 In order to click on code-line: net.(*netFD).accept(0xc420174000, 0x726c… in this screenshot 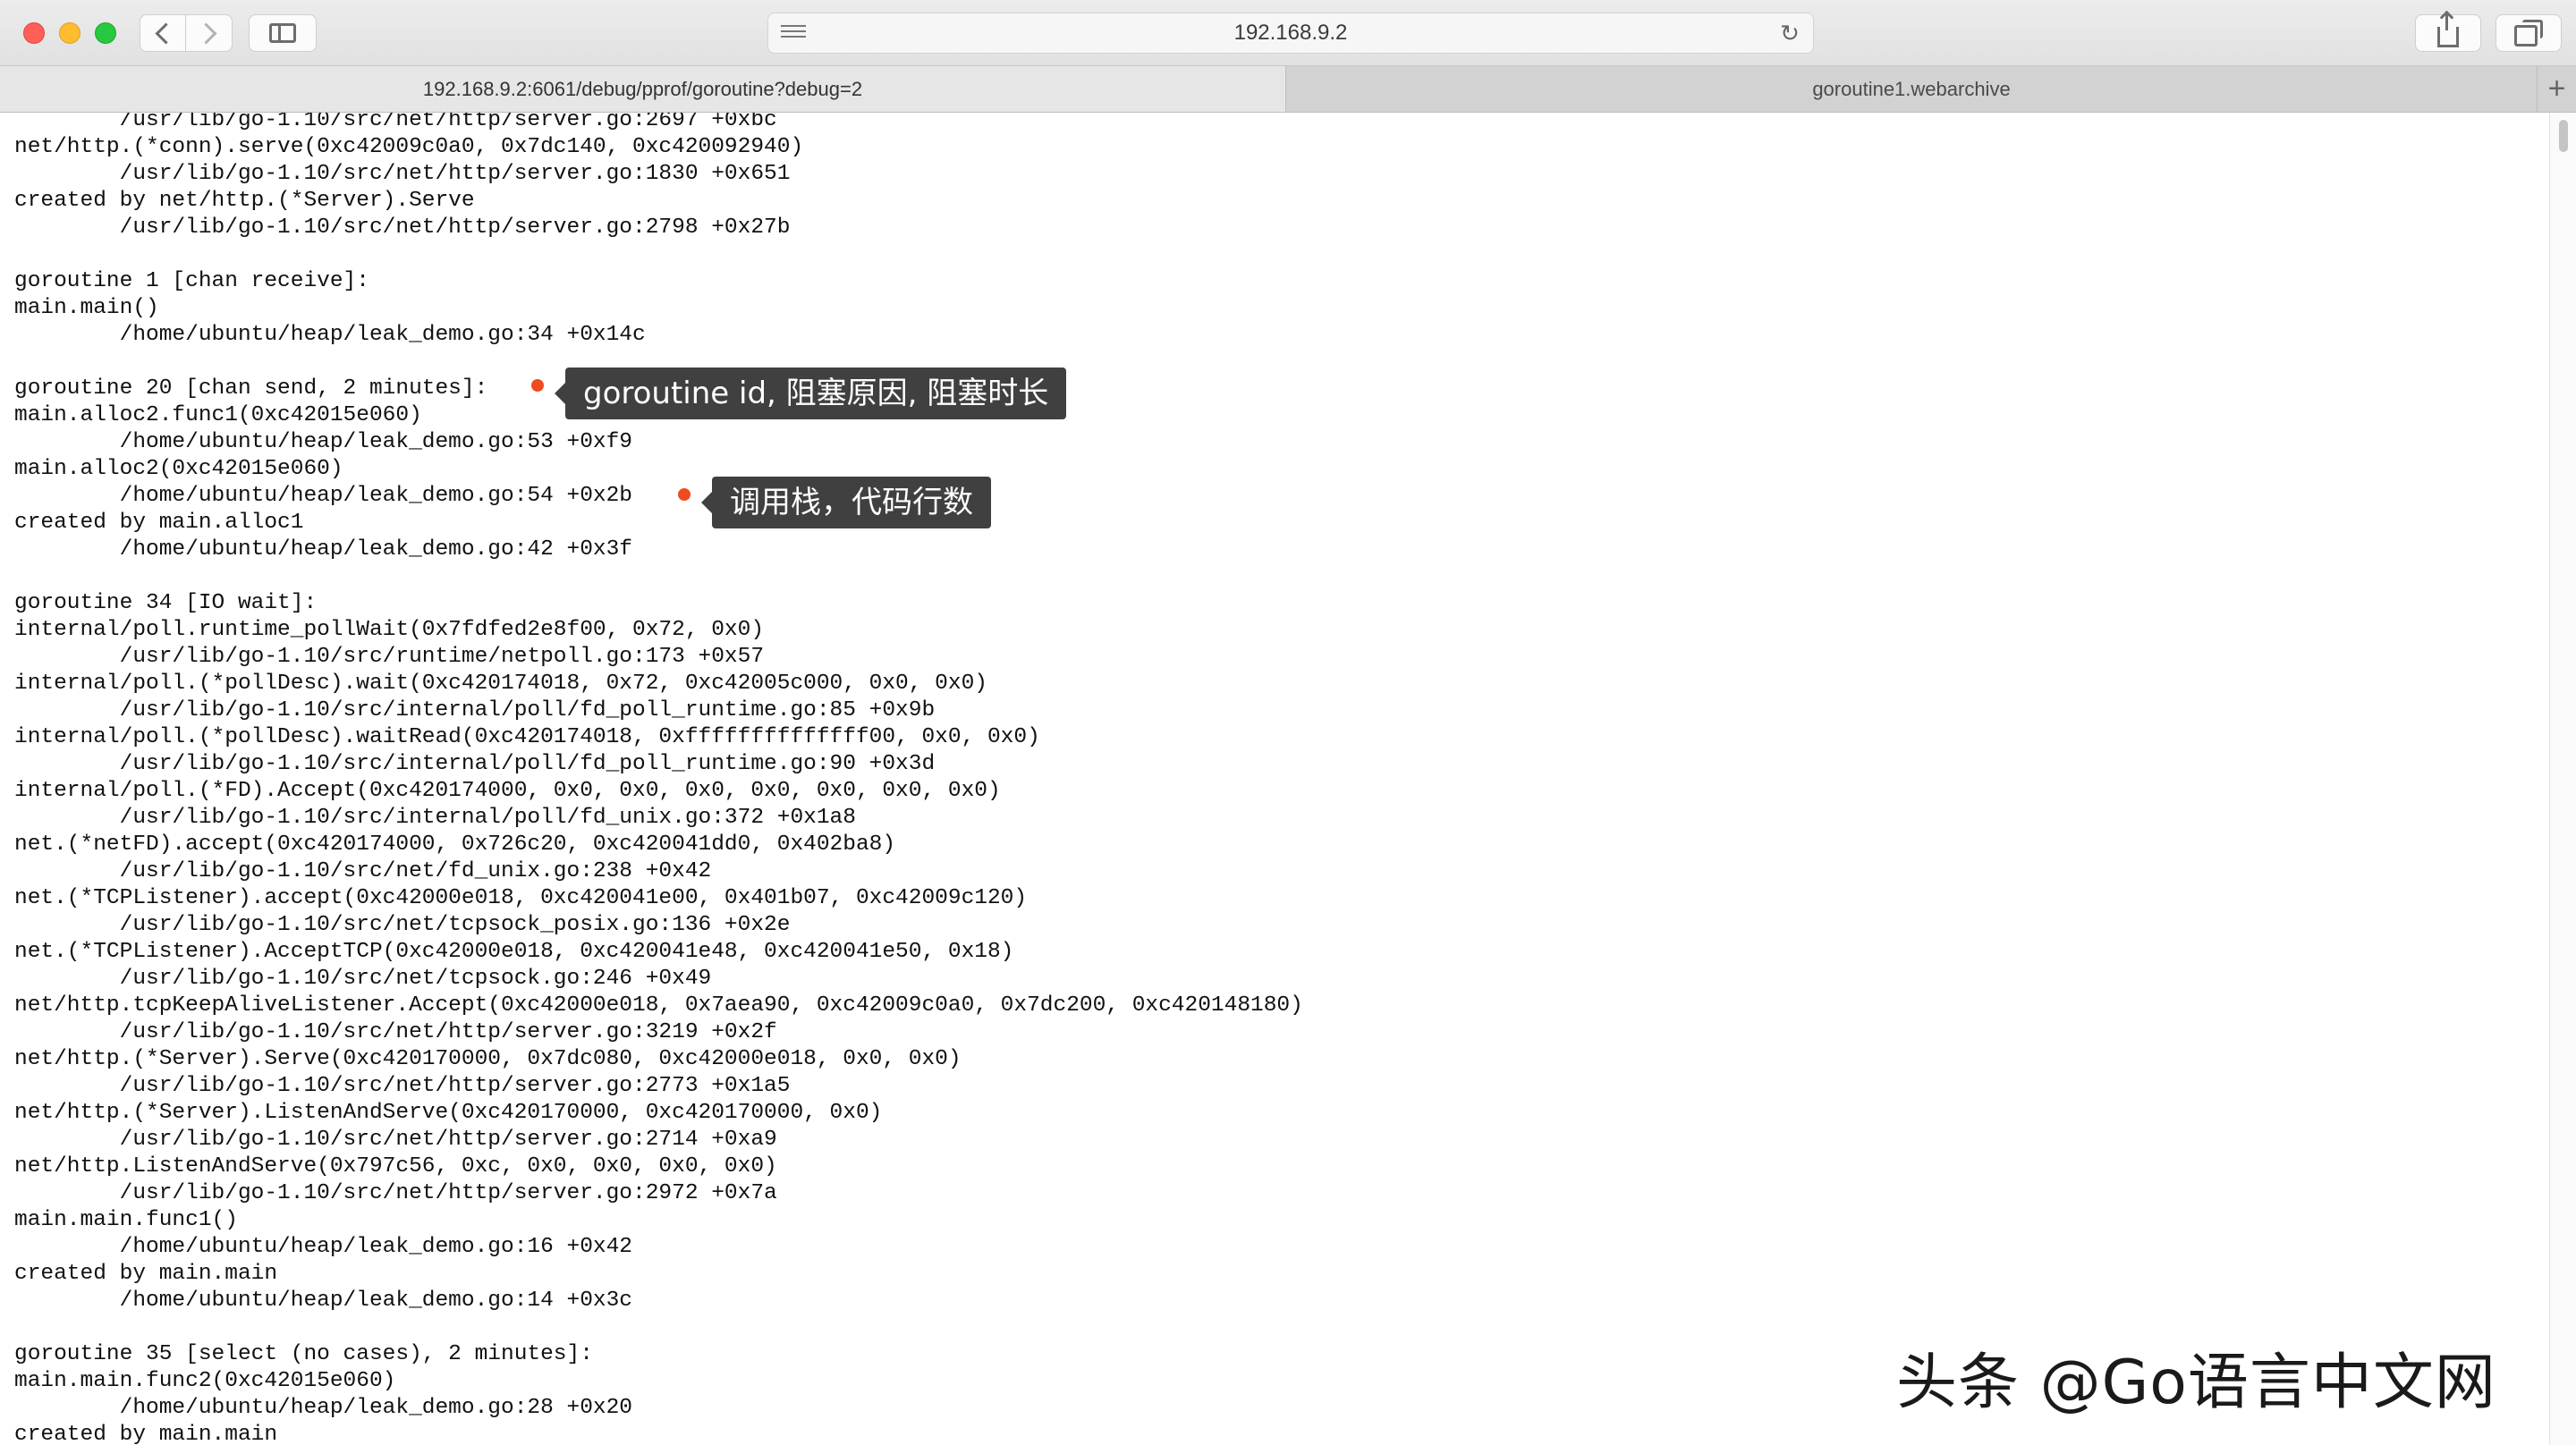, I will do `click(455, 844)`.